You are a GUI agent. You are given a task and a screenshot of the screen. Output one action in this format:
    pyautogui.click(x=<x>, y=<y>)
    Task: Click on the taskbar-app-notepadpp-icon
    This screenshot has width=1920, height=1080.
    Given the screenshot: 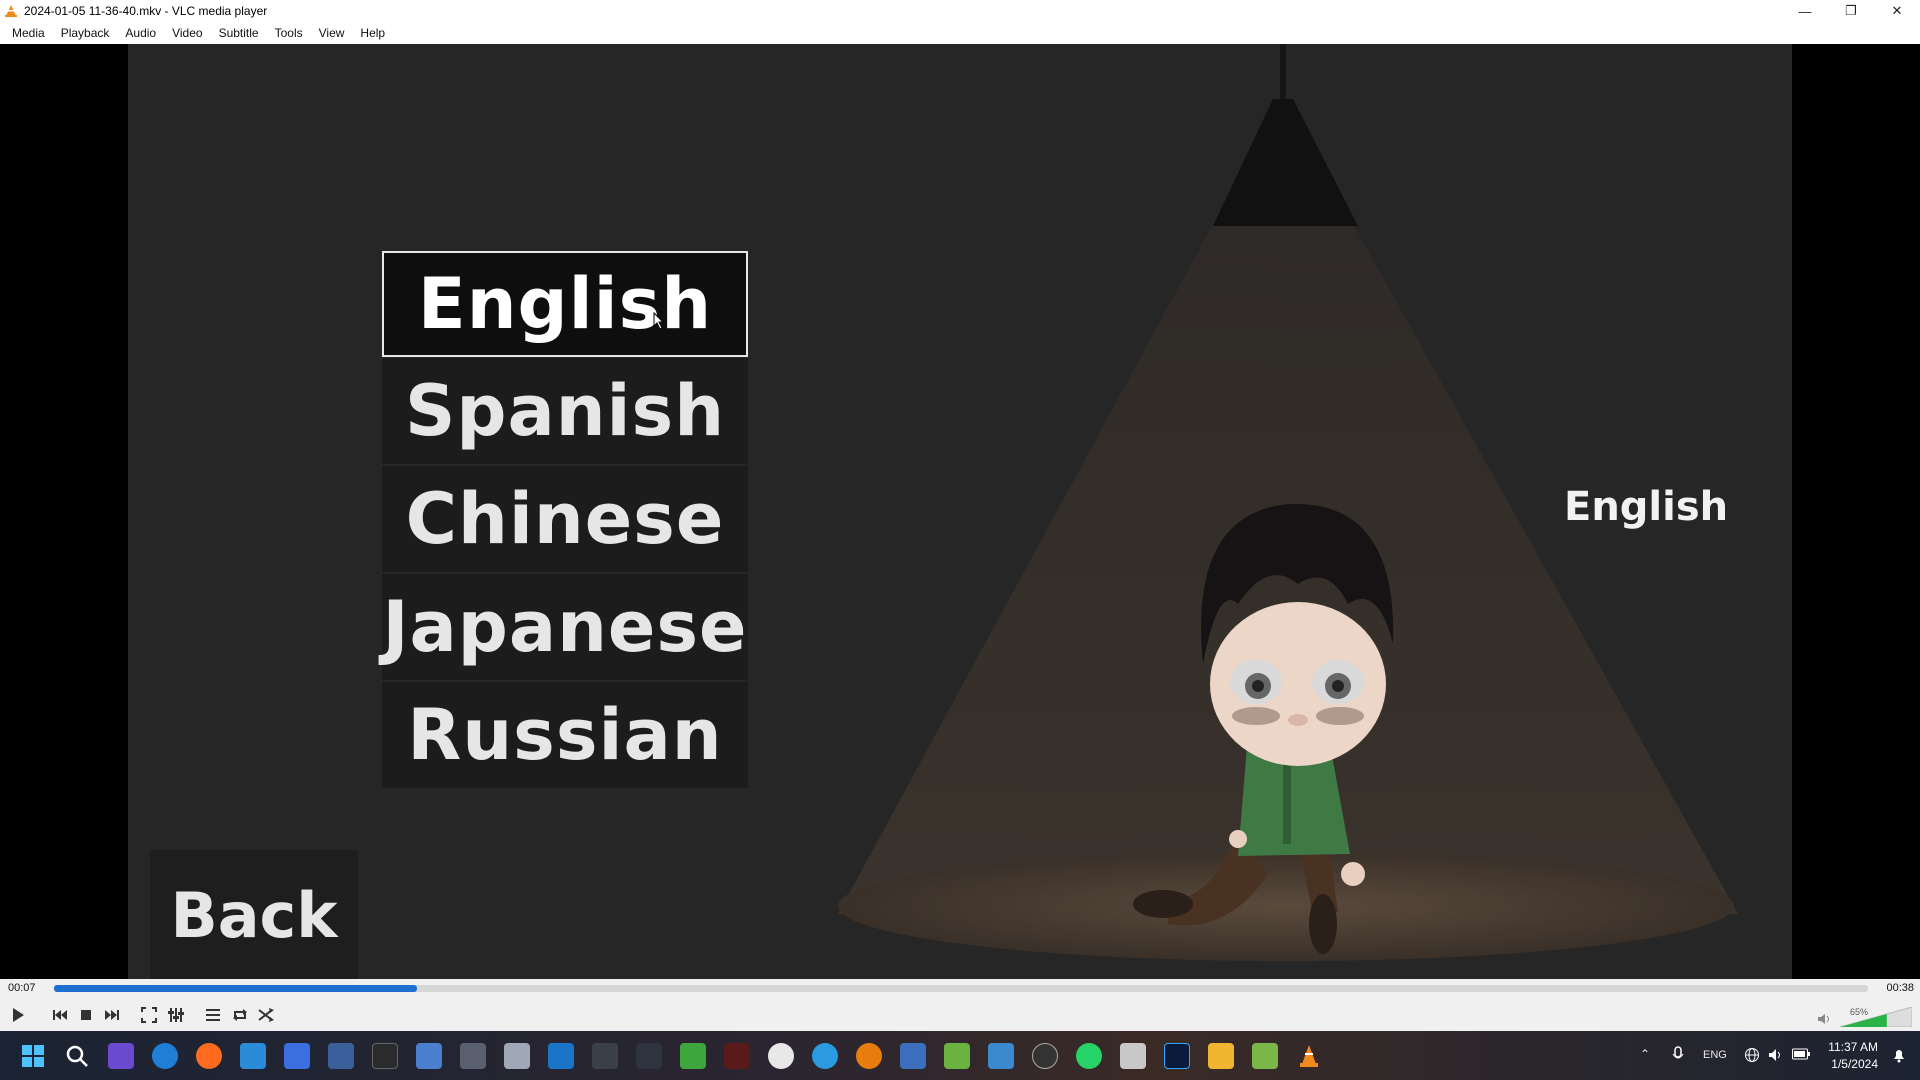 What is the action you would take?
    pyautogui.click(x=1265, y=1056)
    